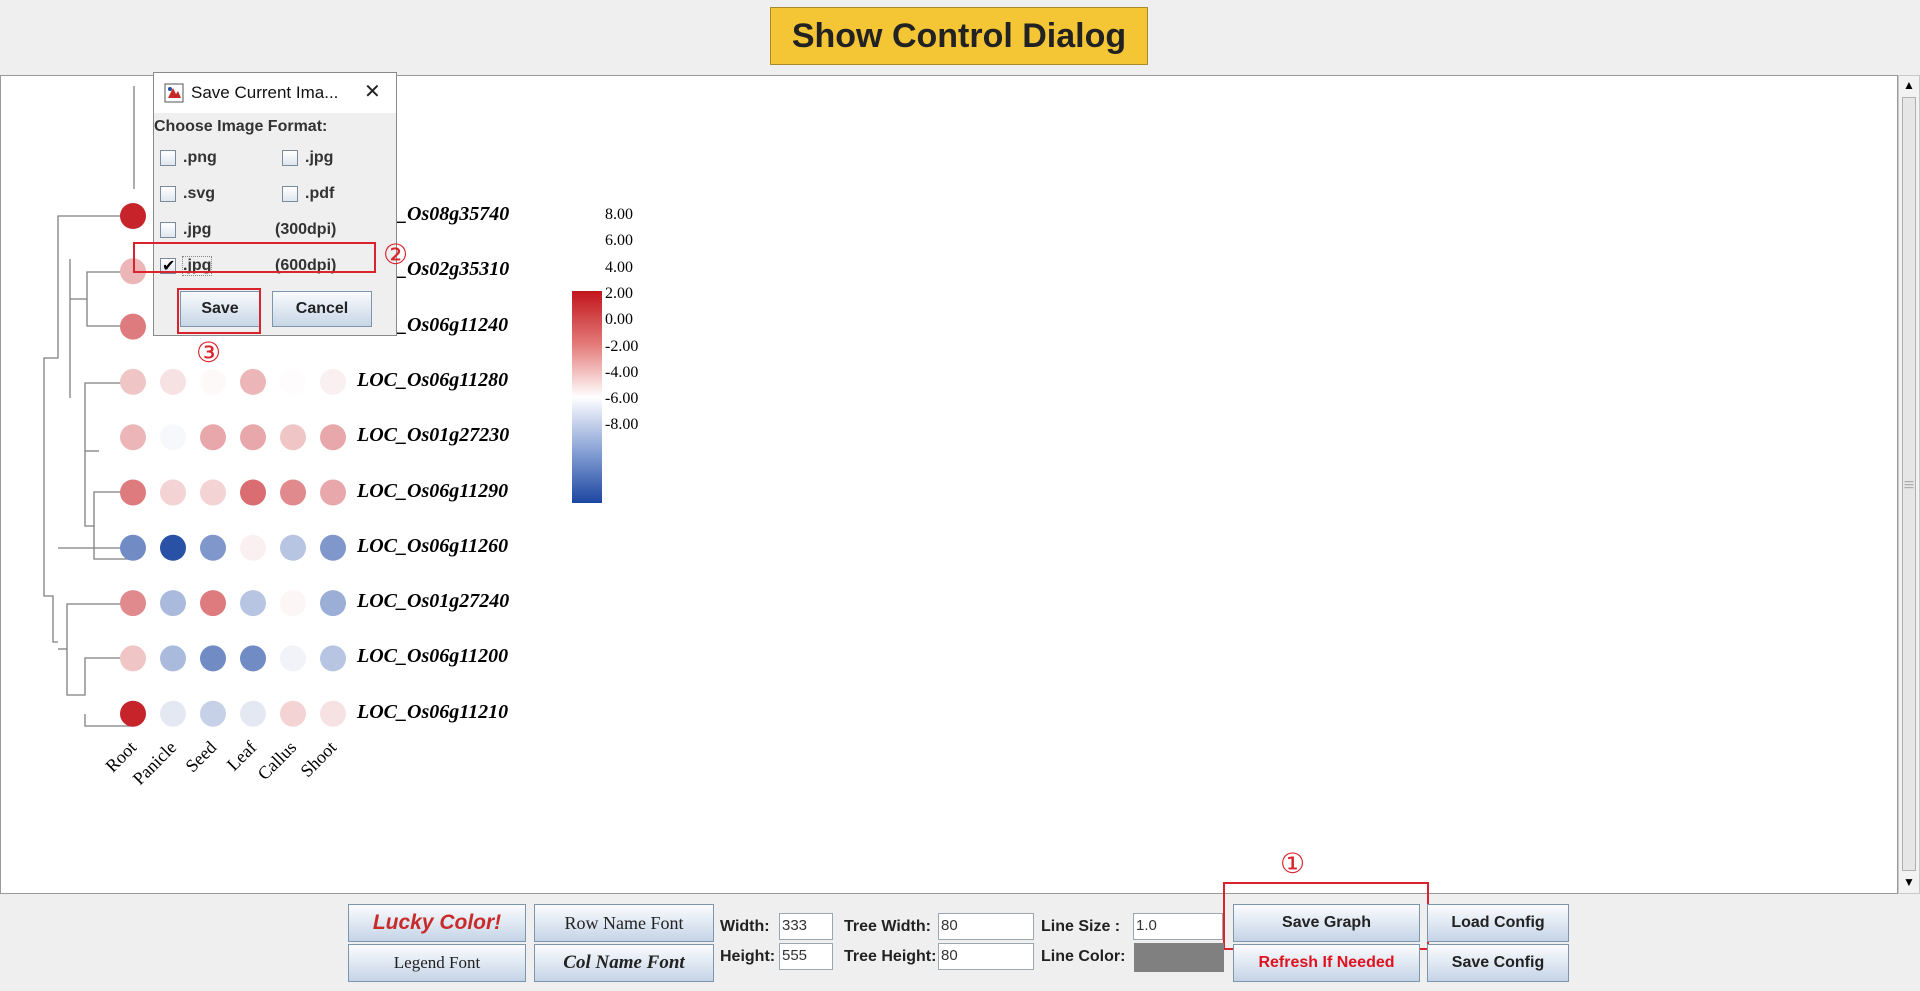  Describe the element at coordinates (622, 425) in the screenshot. I see `legend-tick-label: -8.00` at that location.